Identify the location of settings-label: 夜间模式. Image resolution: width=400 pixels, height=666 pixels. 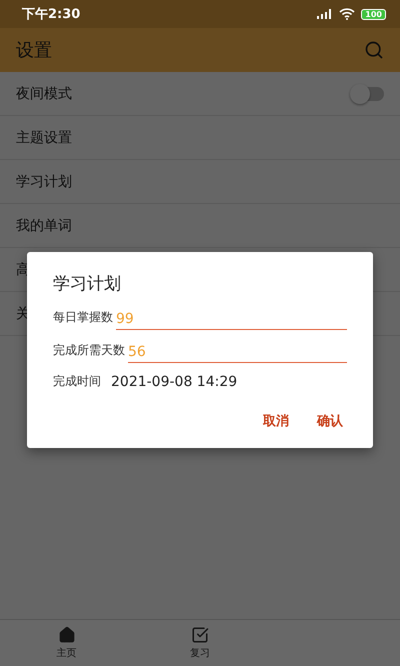
(44, 93).